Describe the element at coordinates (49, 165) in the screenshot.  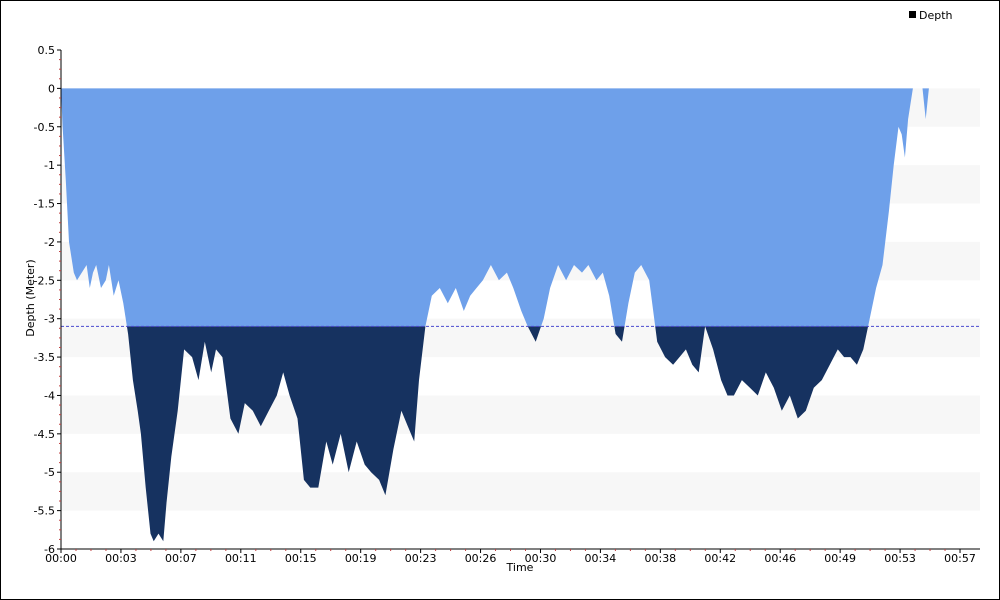
I see `y-tick-label: -1` at that location.